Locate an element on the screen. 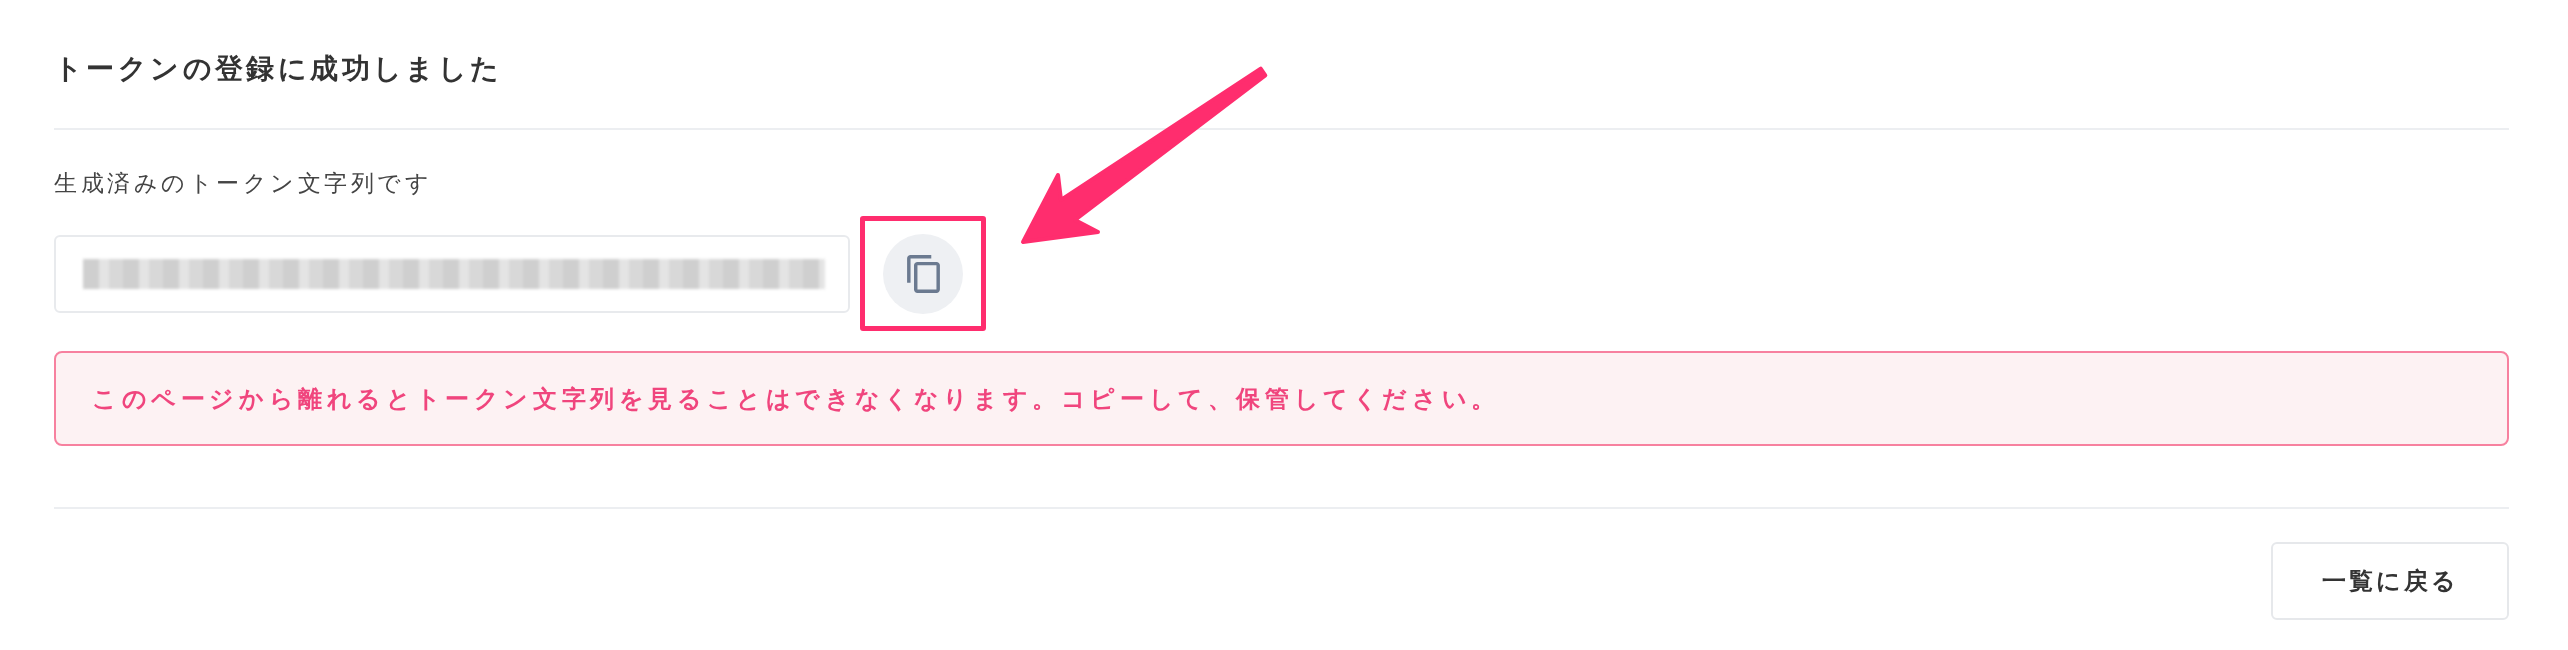 The height and width of the screenshot is (650, 2568). back-to-list-button: 一覧に戻る is located at coordinates (2390, 581).